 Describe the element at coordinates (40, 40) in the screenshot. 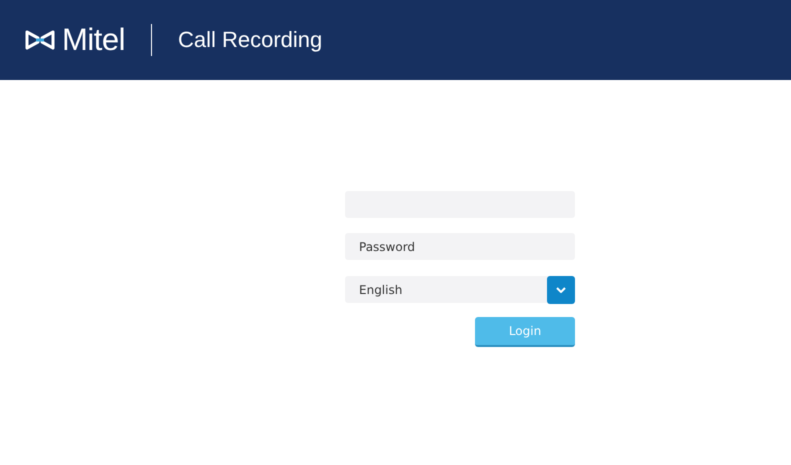

I see `logo-icon` at that location.